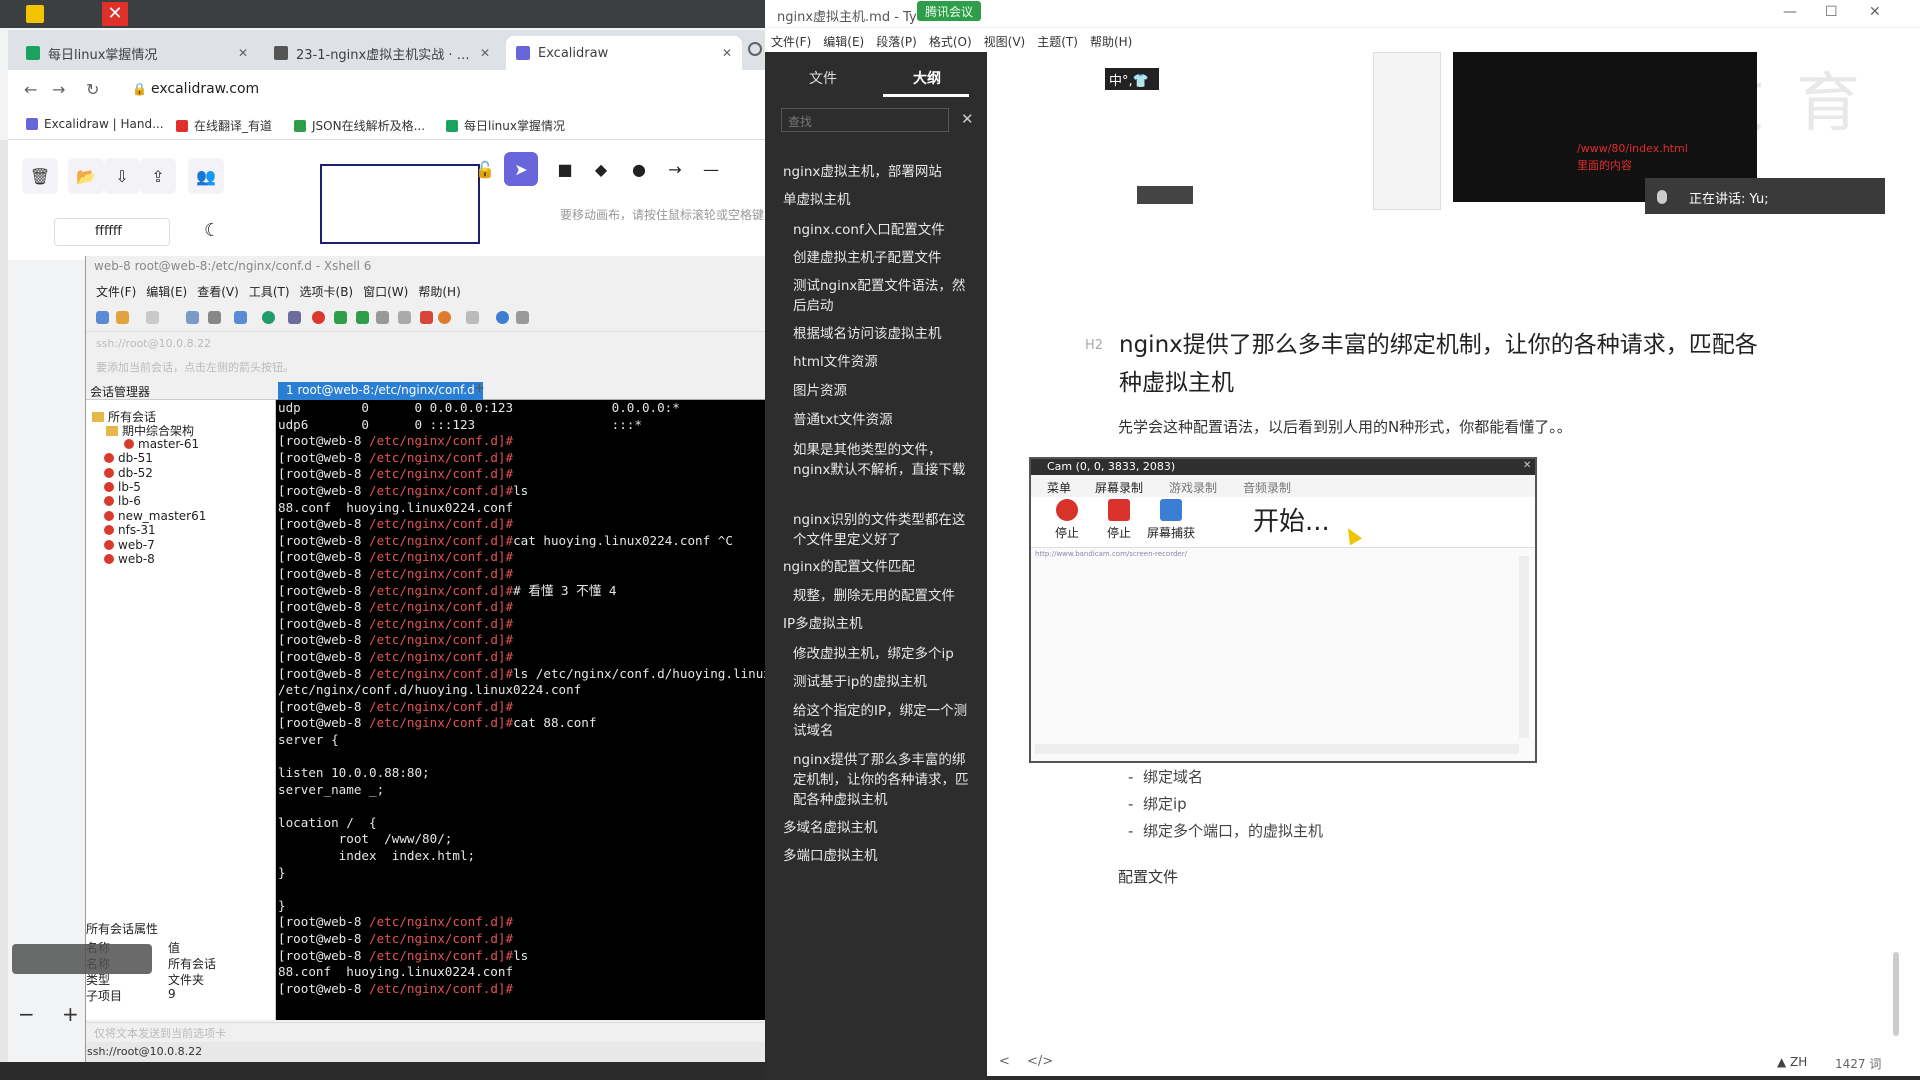 This screenshot has height=1080, width=1920. I want to click on outline-item: 根据域名访问该虚拟主机, so click(881, 334).